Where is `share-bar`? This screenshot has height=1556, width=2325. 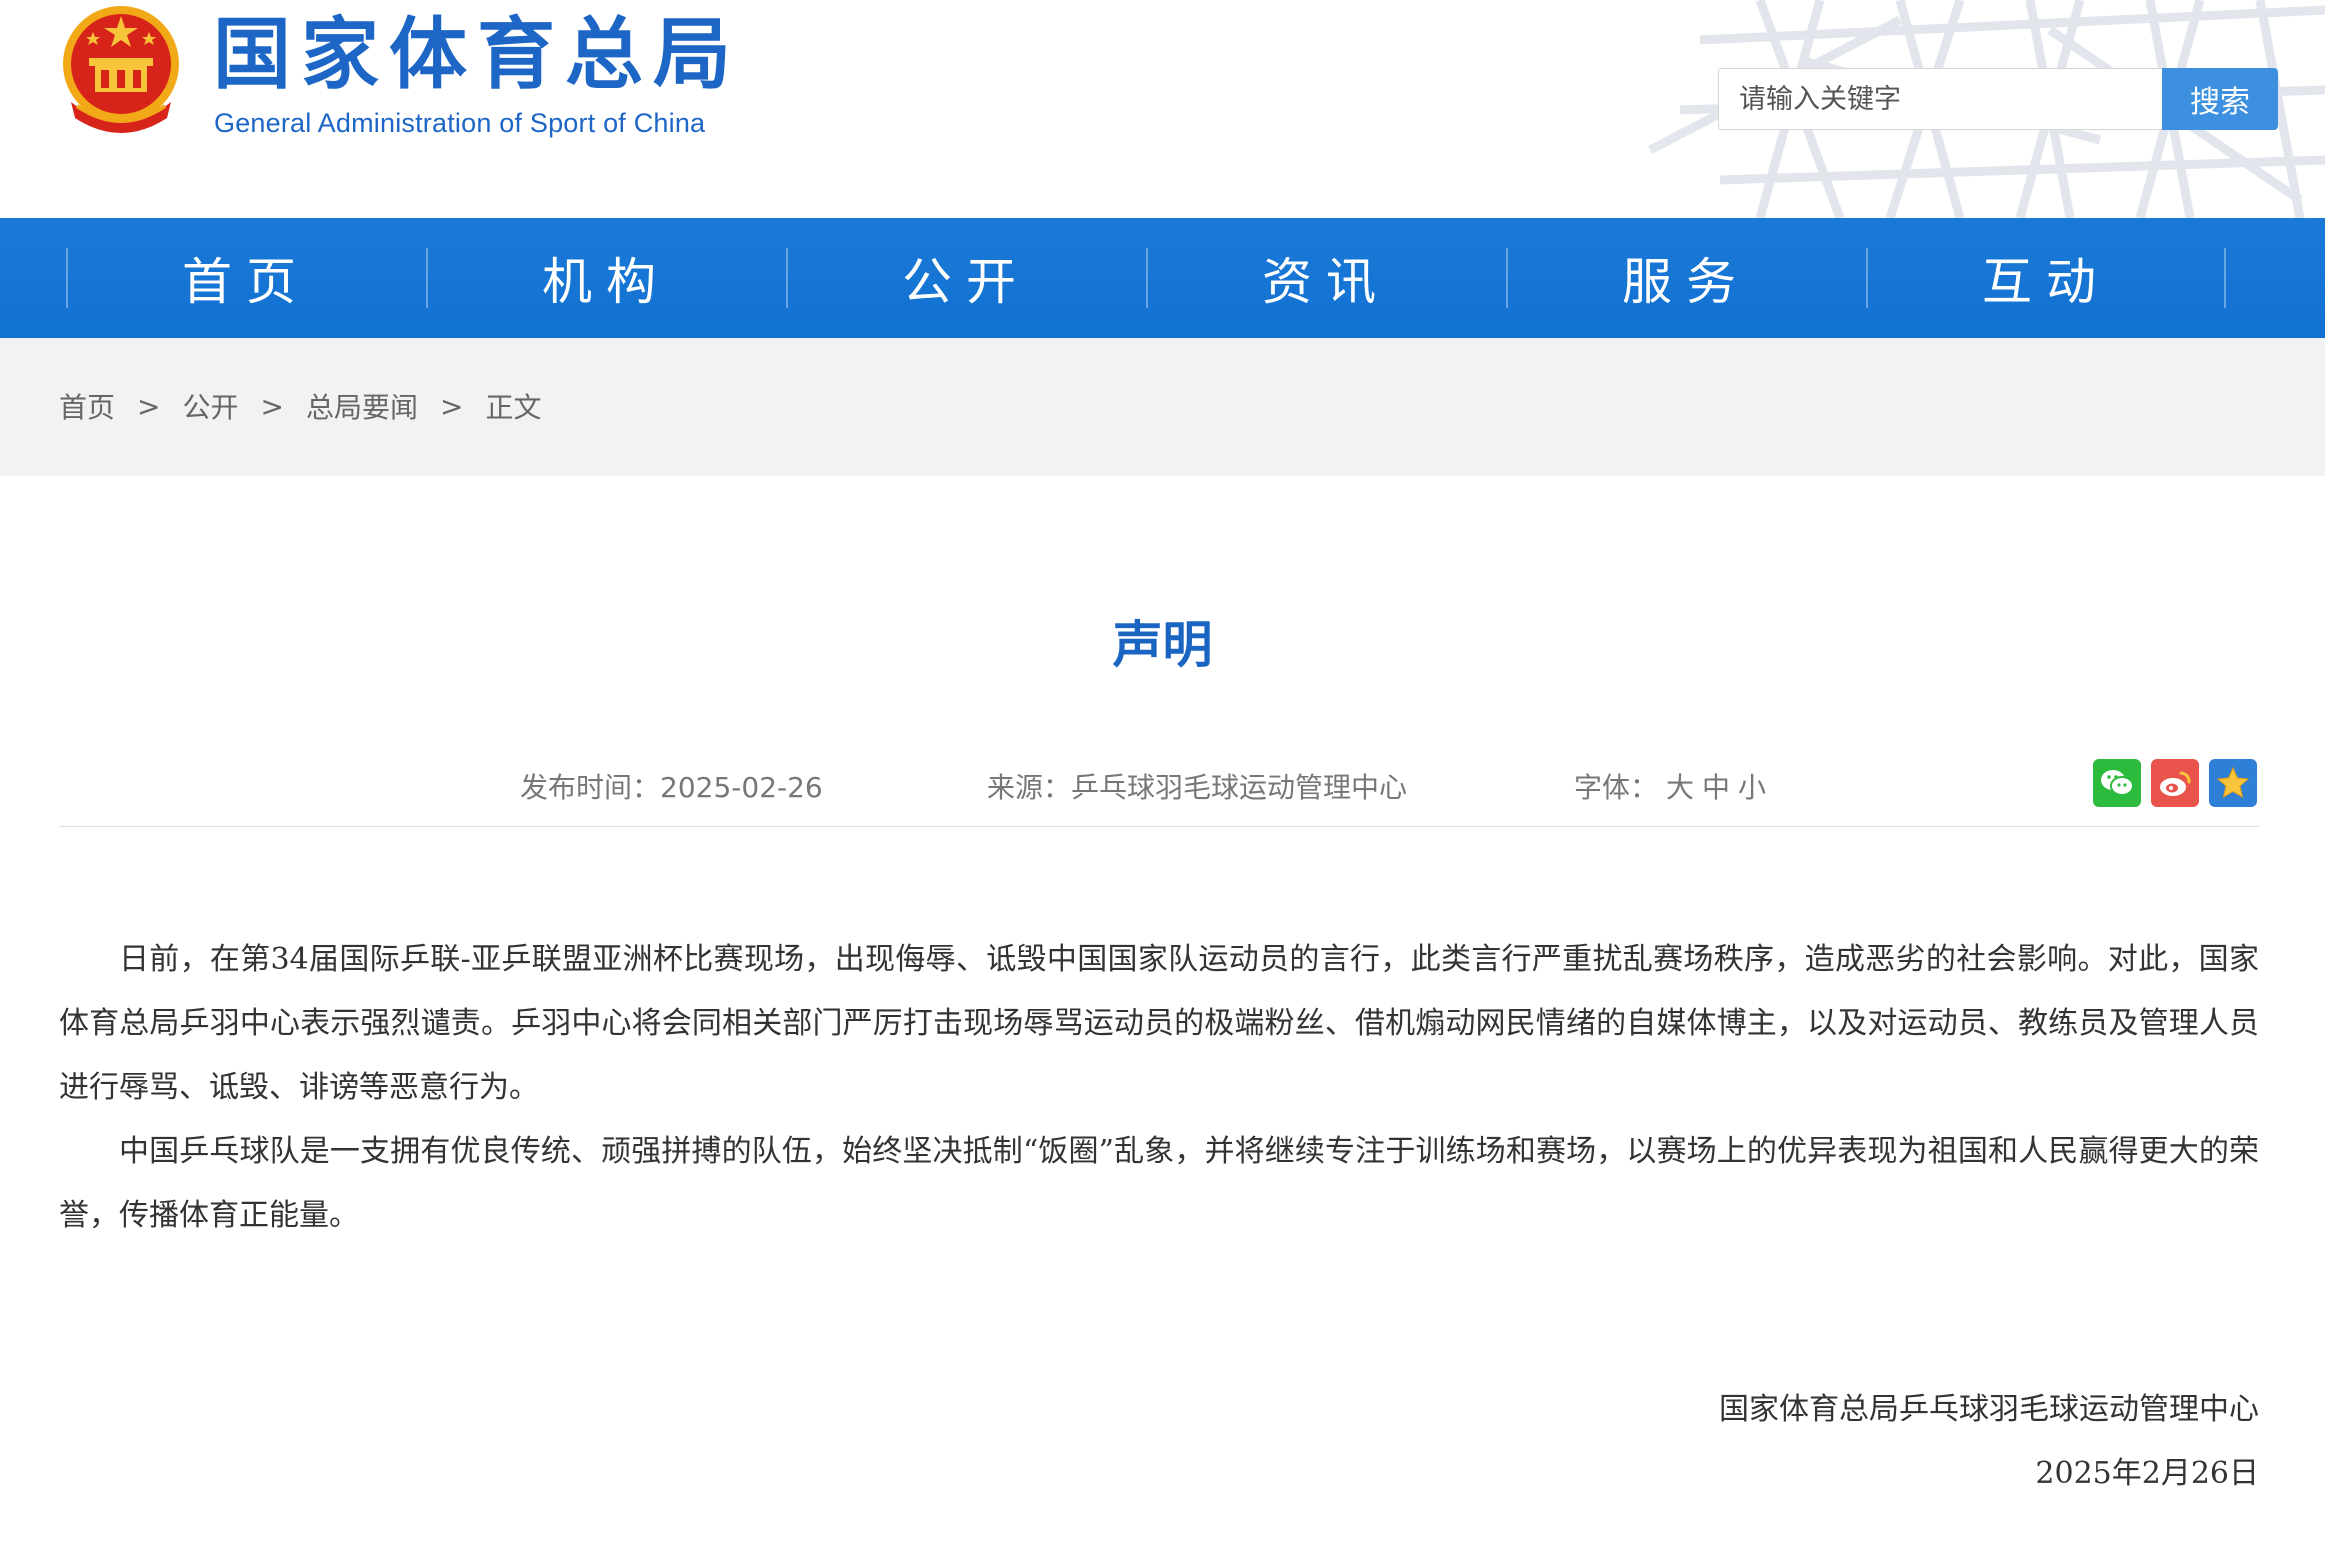 share-bar is located at coordinates (2175, 783).